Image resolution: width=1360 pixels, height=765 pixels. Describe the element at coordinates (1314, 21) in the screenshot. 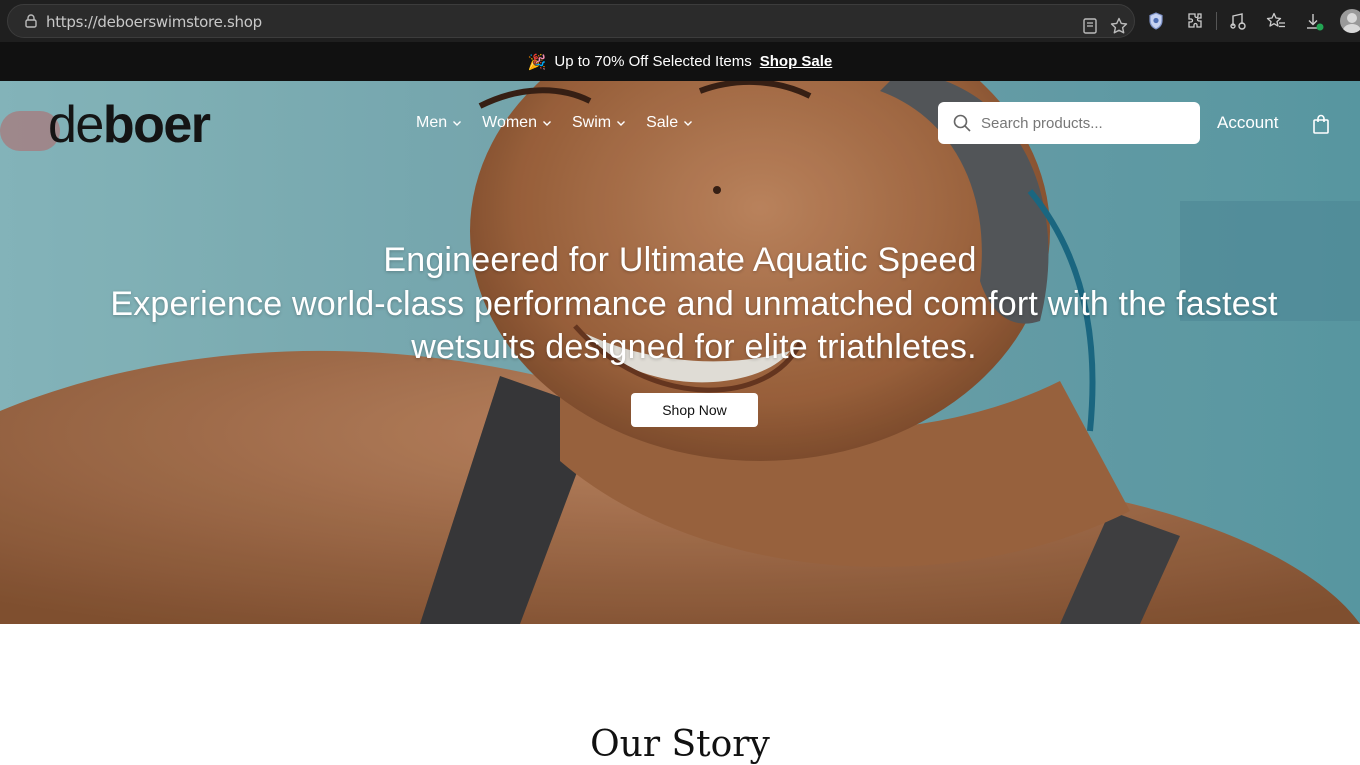

I see `downloads-icon` at that location.